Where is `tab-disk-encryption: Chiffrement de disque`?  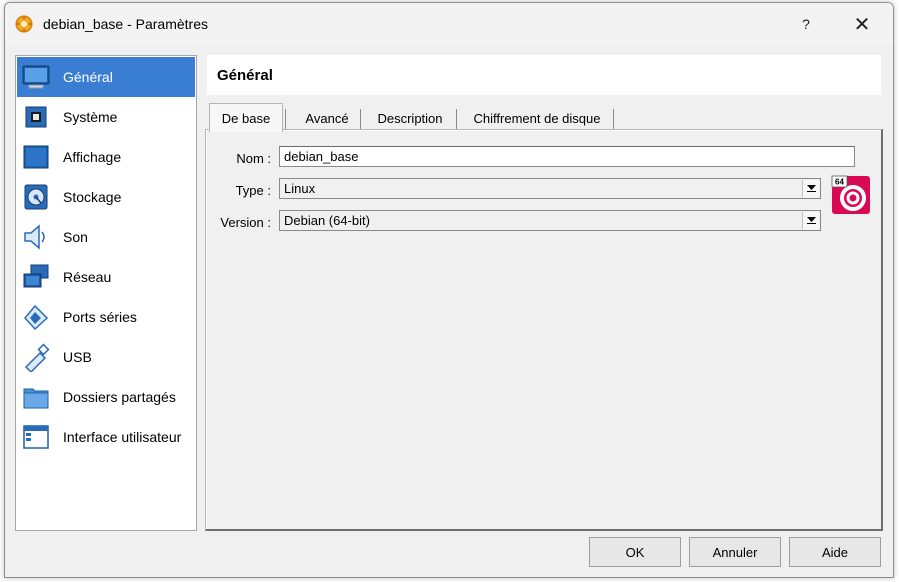 tab-disk-encryption: Chiffrement de disque is located at coordinates (537, 118).